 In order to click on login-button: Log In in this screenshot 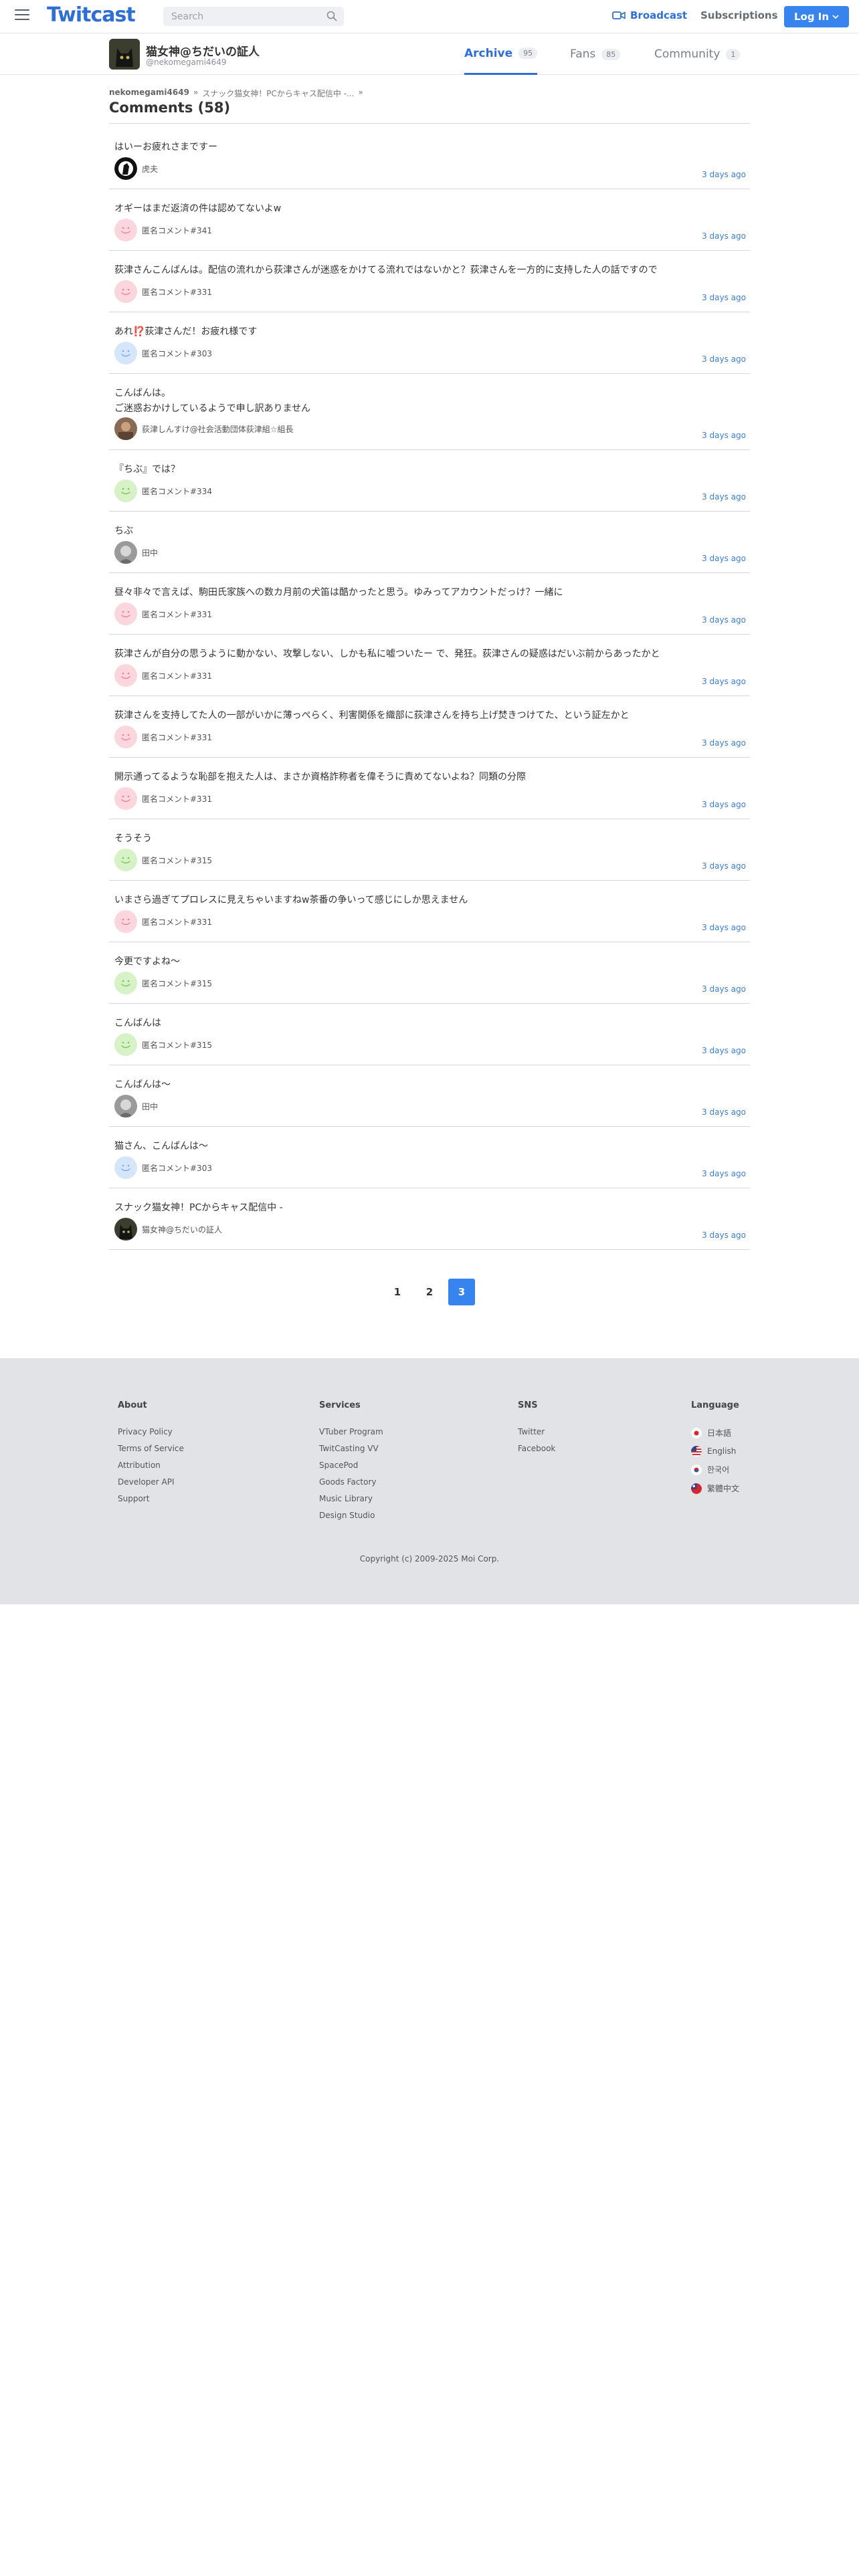, I will do `click(816, 16)`.